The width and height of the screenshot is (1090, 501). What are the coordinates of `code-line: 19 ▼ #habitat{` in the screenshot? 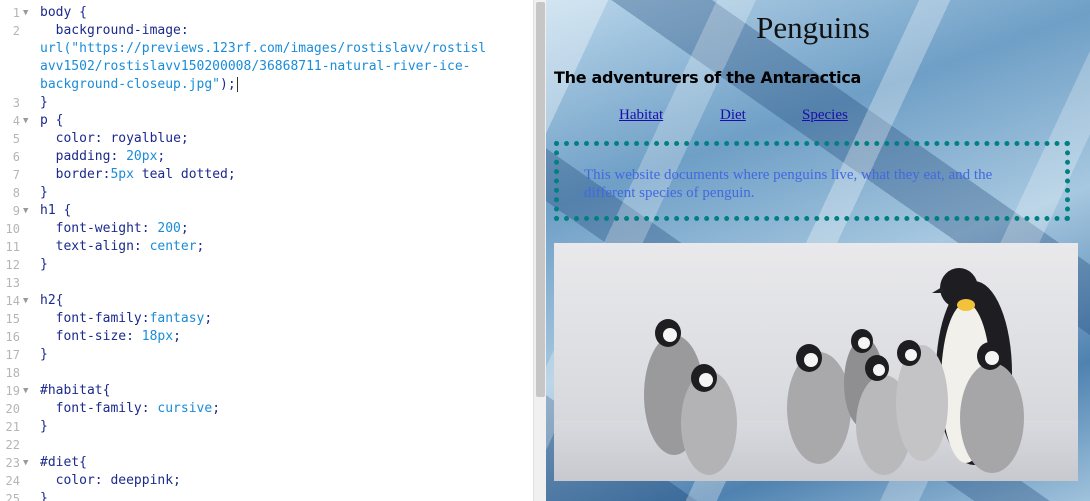 It's located at (266, 391).